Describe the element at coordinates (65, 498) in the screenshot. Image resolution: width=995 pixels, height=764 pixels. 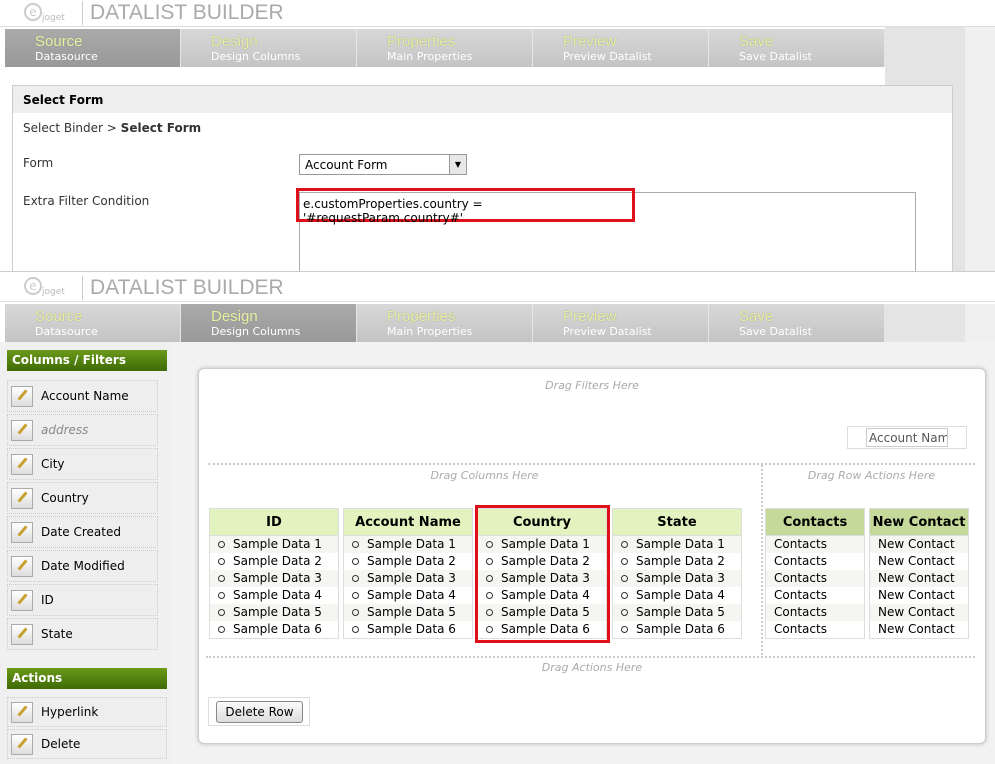
I see `column-label: Country` at that location.